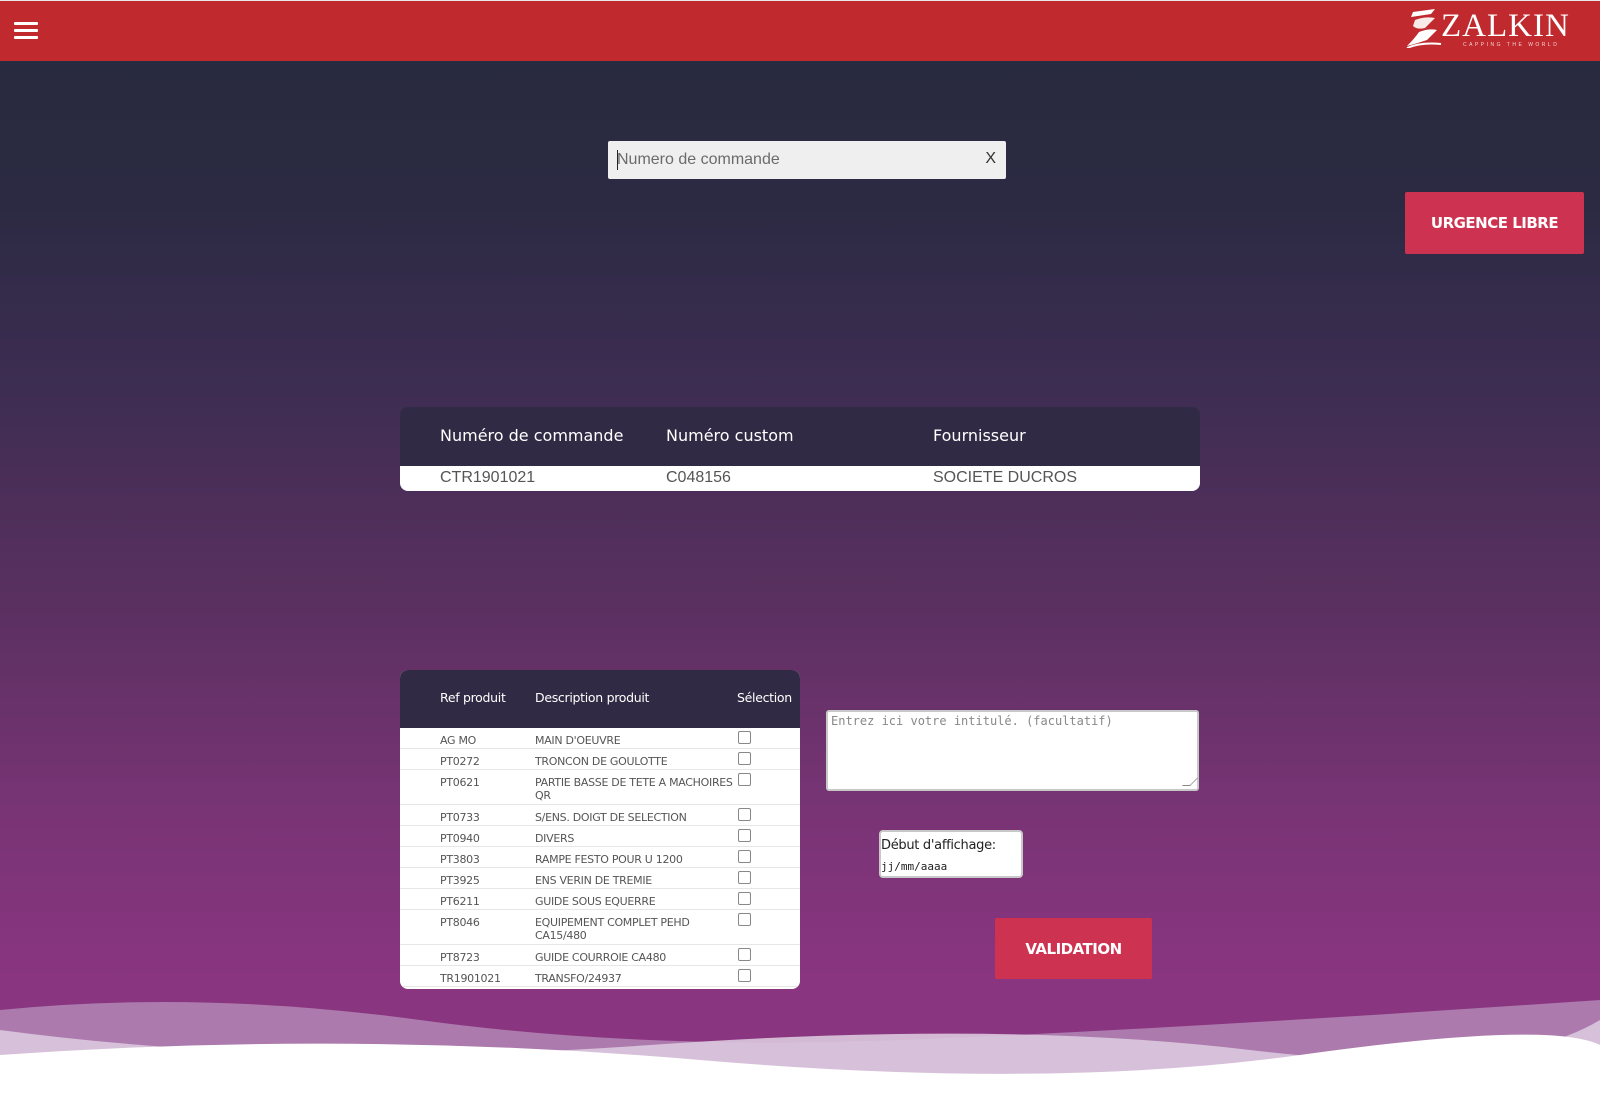 The height and width of the screenshot is (1098, 1600). What do you see at coordinates (1424, 28) in the screenshot?
I see `logo-mark-icon` at bounding box center [1424, 28].